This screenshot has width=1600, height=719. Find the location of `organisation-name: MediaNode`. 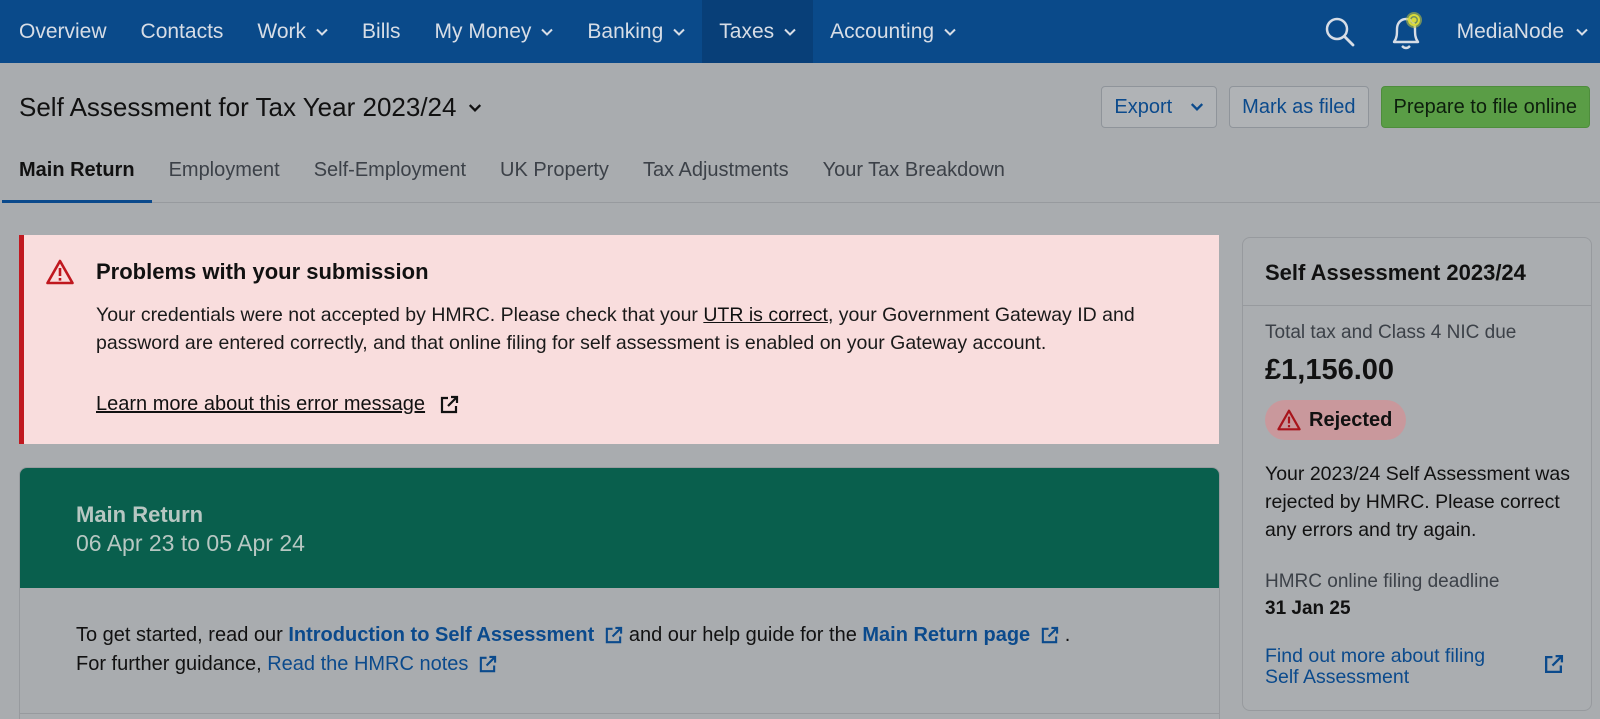

organisation-name: MediaNode is located at coordinates (1510, 31).